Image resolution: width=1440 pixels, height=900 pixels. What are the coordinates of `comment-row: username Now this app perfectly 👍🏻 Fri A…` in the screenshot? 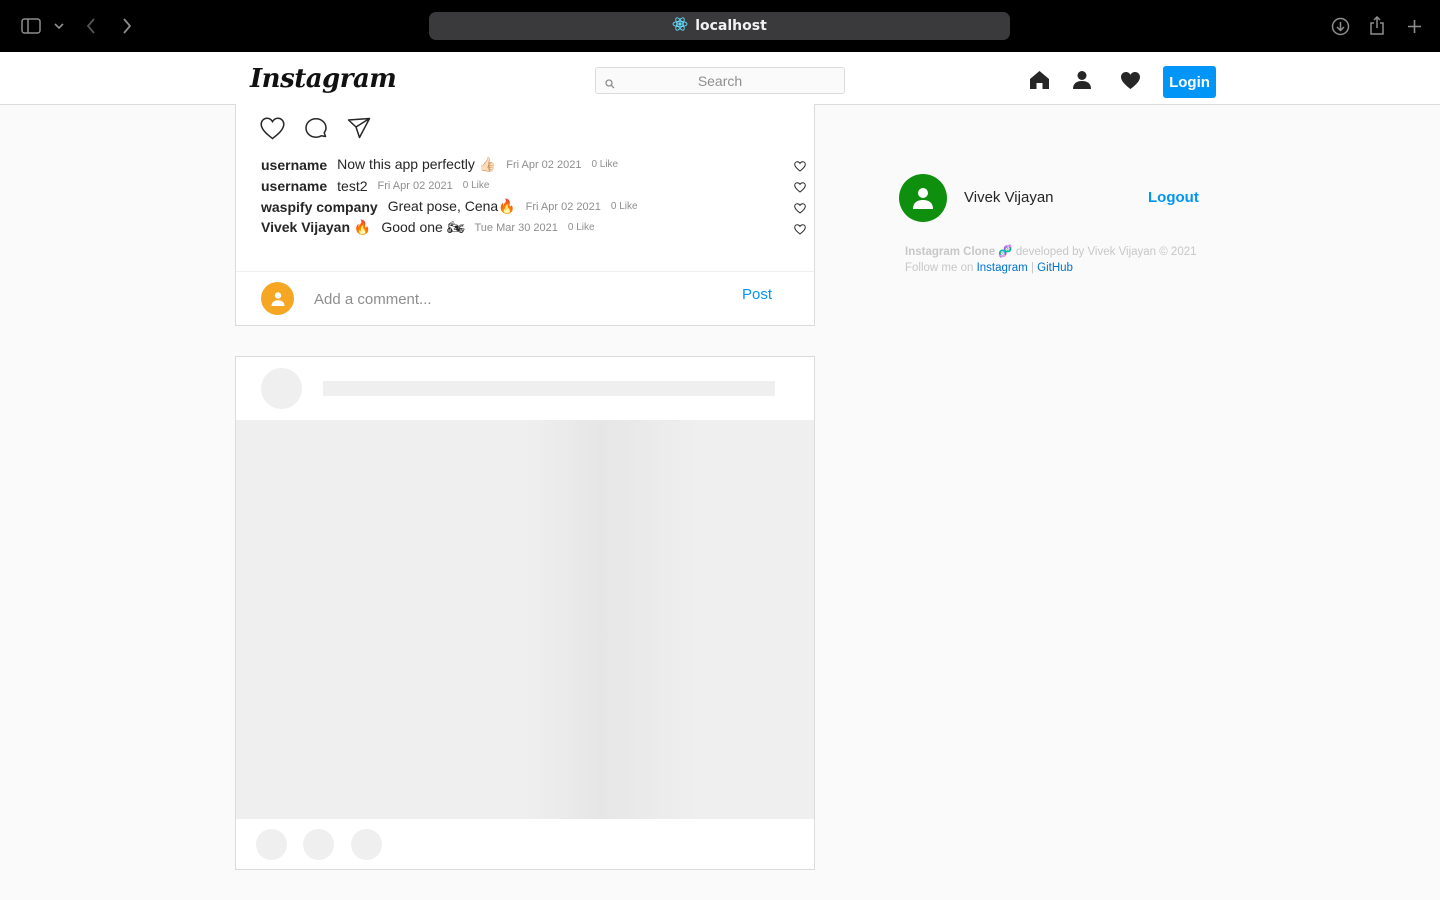 It's located at (533, 164).